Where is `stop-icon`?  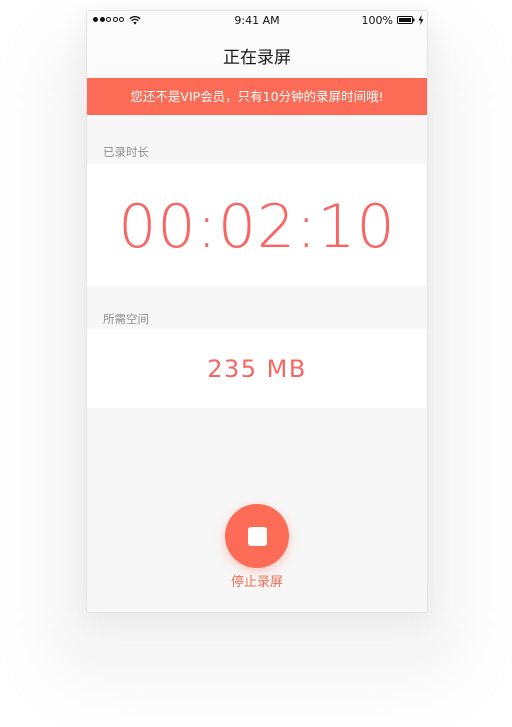
stop-icon is located at coordinates (257, 536).